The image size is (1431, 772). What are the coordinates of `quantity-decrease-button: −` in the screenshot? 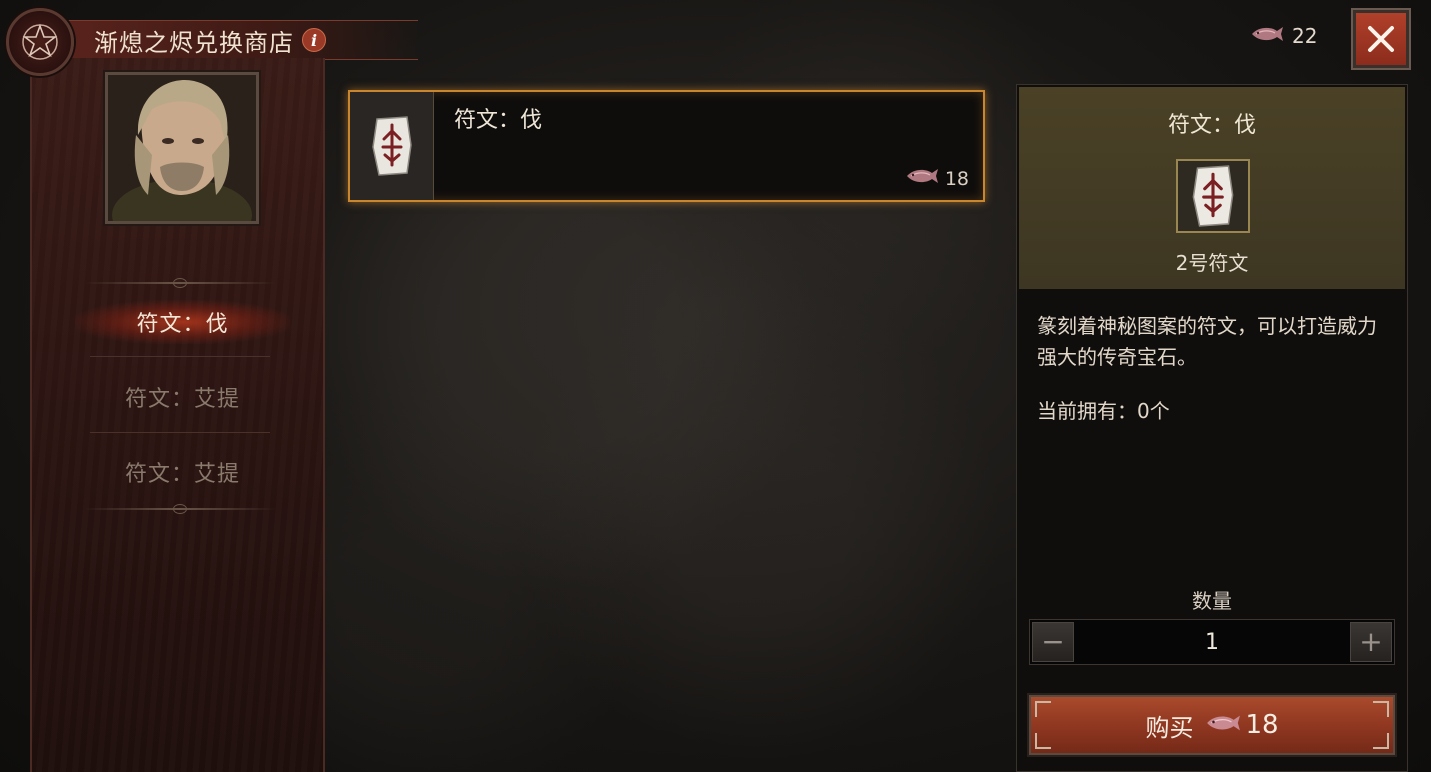 It's located at (1053, 642).